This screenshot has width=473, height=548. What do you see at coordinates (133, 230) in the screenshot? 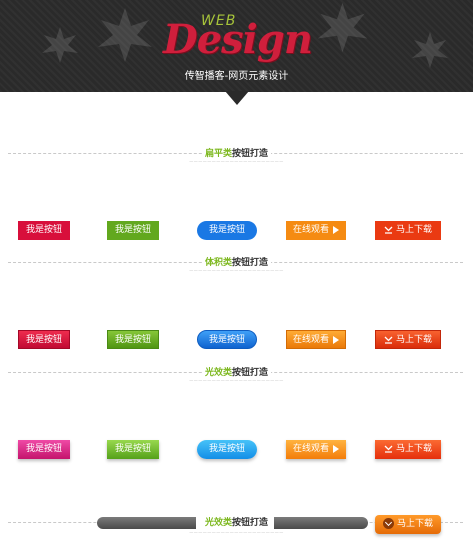
I see `flat-green-button: 我是按钮` at bounding box center [133, 230].